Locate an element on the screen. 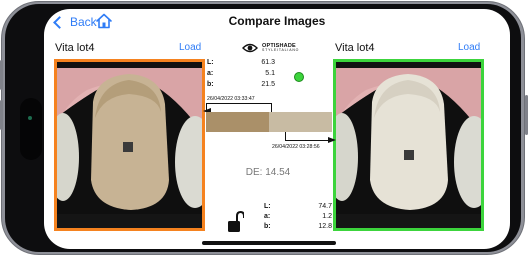 The width and height of the screenshot is (528, 258). eye-logo-icon is located at coordinates (250, 48).